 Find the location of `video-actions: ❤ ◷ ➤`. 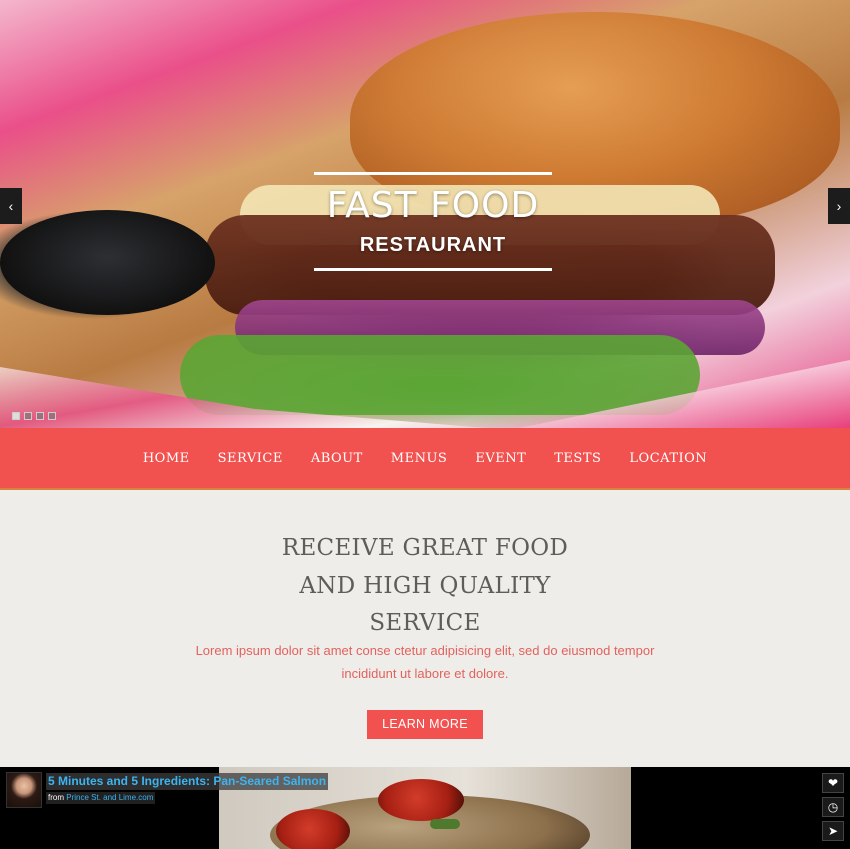

video-actions: ❤ ◷ ➤ is located at coordinates (833, 807).